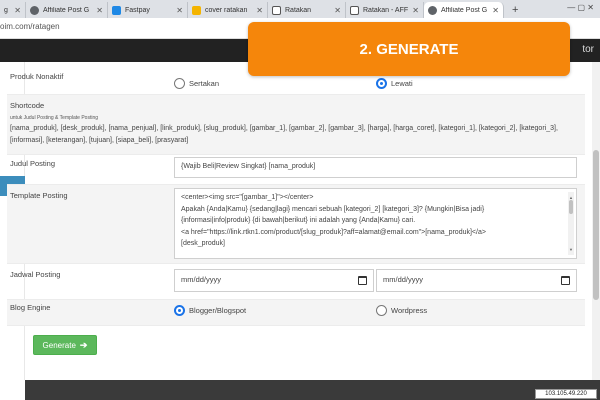 This screenshot has height=400, width=600. Describe the element at coordinates (13, 10) in the screenshot. I see `browser-tab: g ✕` at that location.